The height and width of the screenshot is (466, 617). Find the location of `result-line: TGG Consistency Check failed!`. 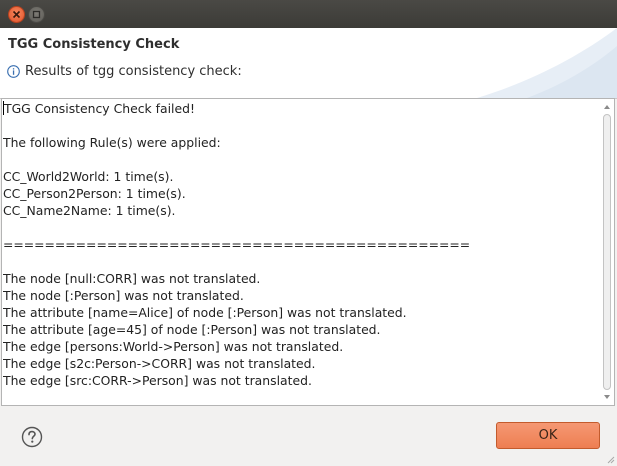

result-line: TGG Consistency Check failed! is located at coordinates (300, 108).